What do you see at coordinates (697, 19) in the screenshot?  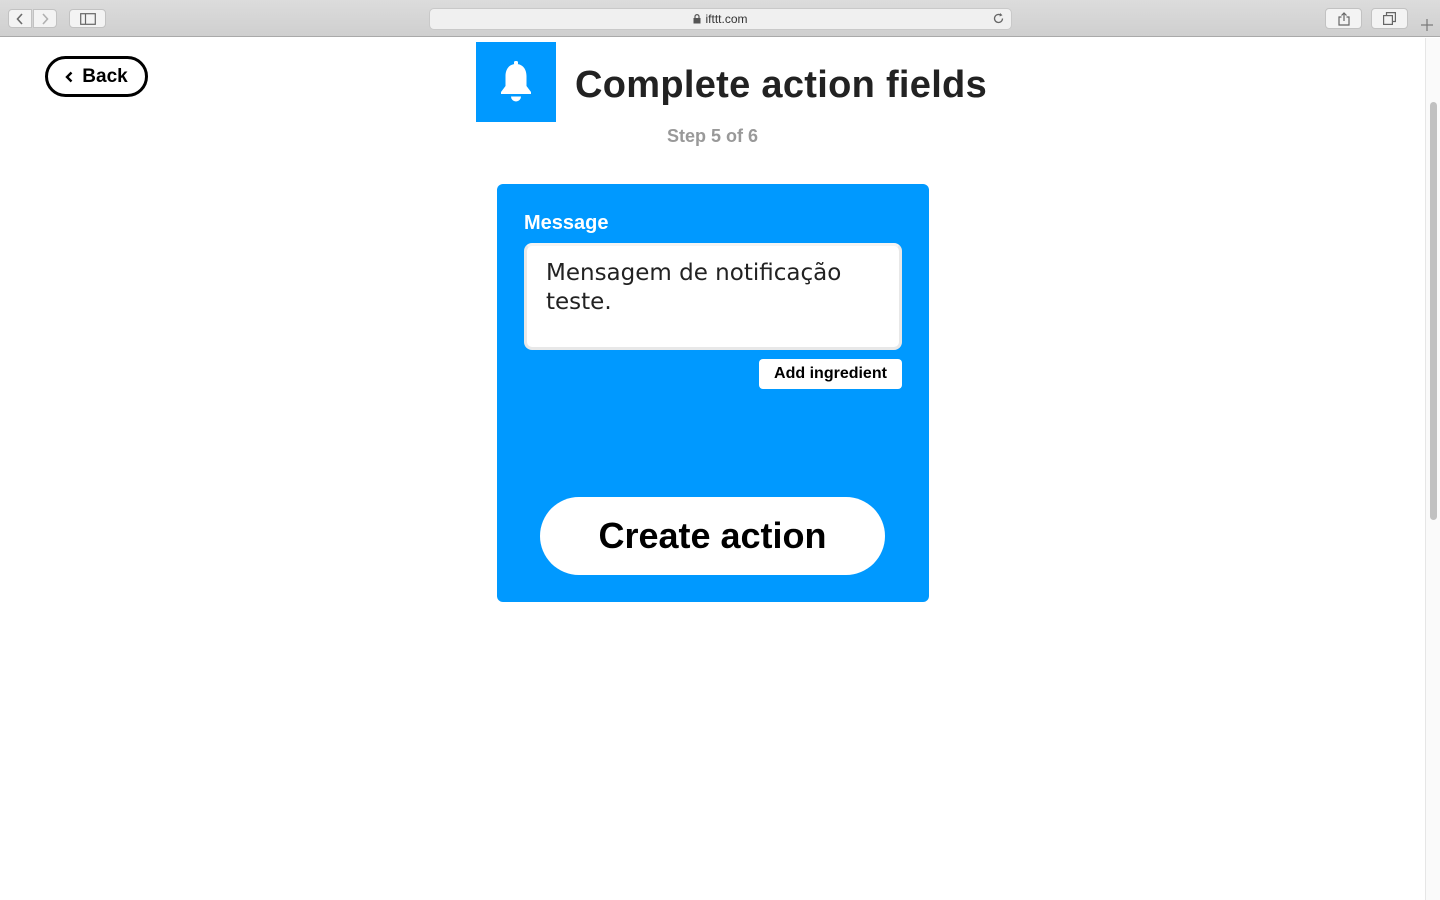 I see `lock-icon` at bounding box center [697, 19].